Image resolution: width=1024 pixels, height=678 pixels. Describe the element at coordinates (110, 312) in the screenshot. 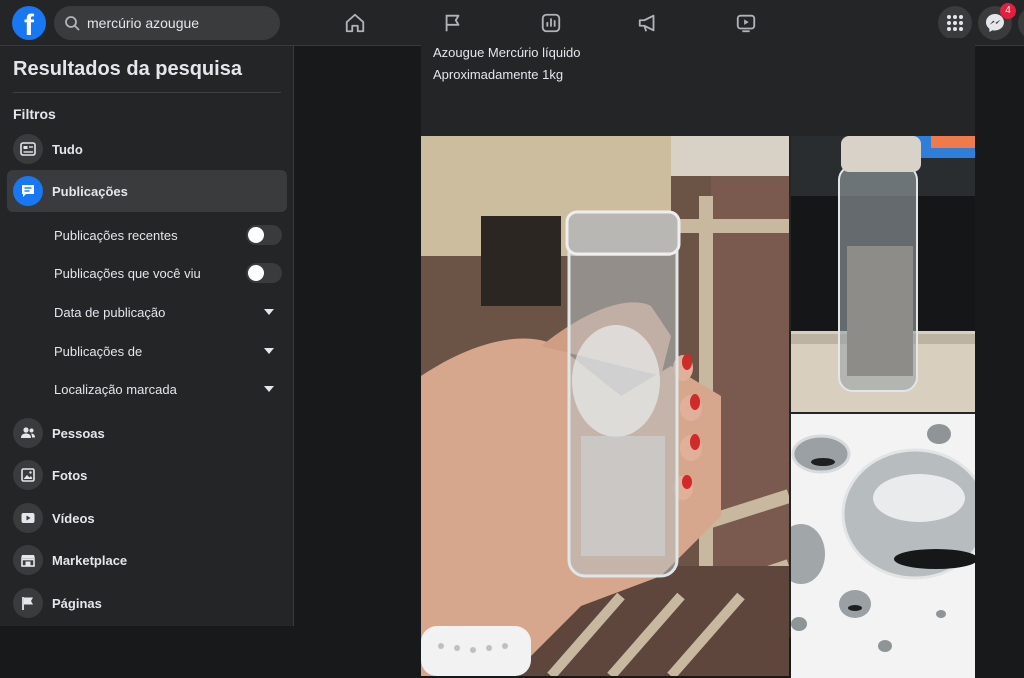

I see `filter-label: Data de publicação` at that location.